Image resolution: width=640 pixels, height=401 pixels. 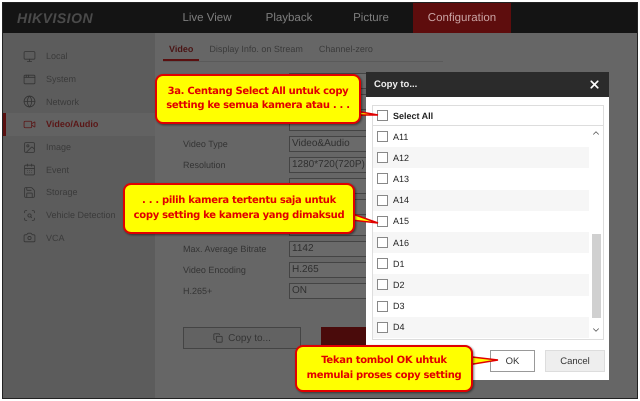 I want to click on sidebar-item: Video/Audio, so click(x=79, y=124).